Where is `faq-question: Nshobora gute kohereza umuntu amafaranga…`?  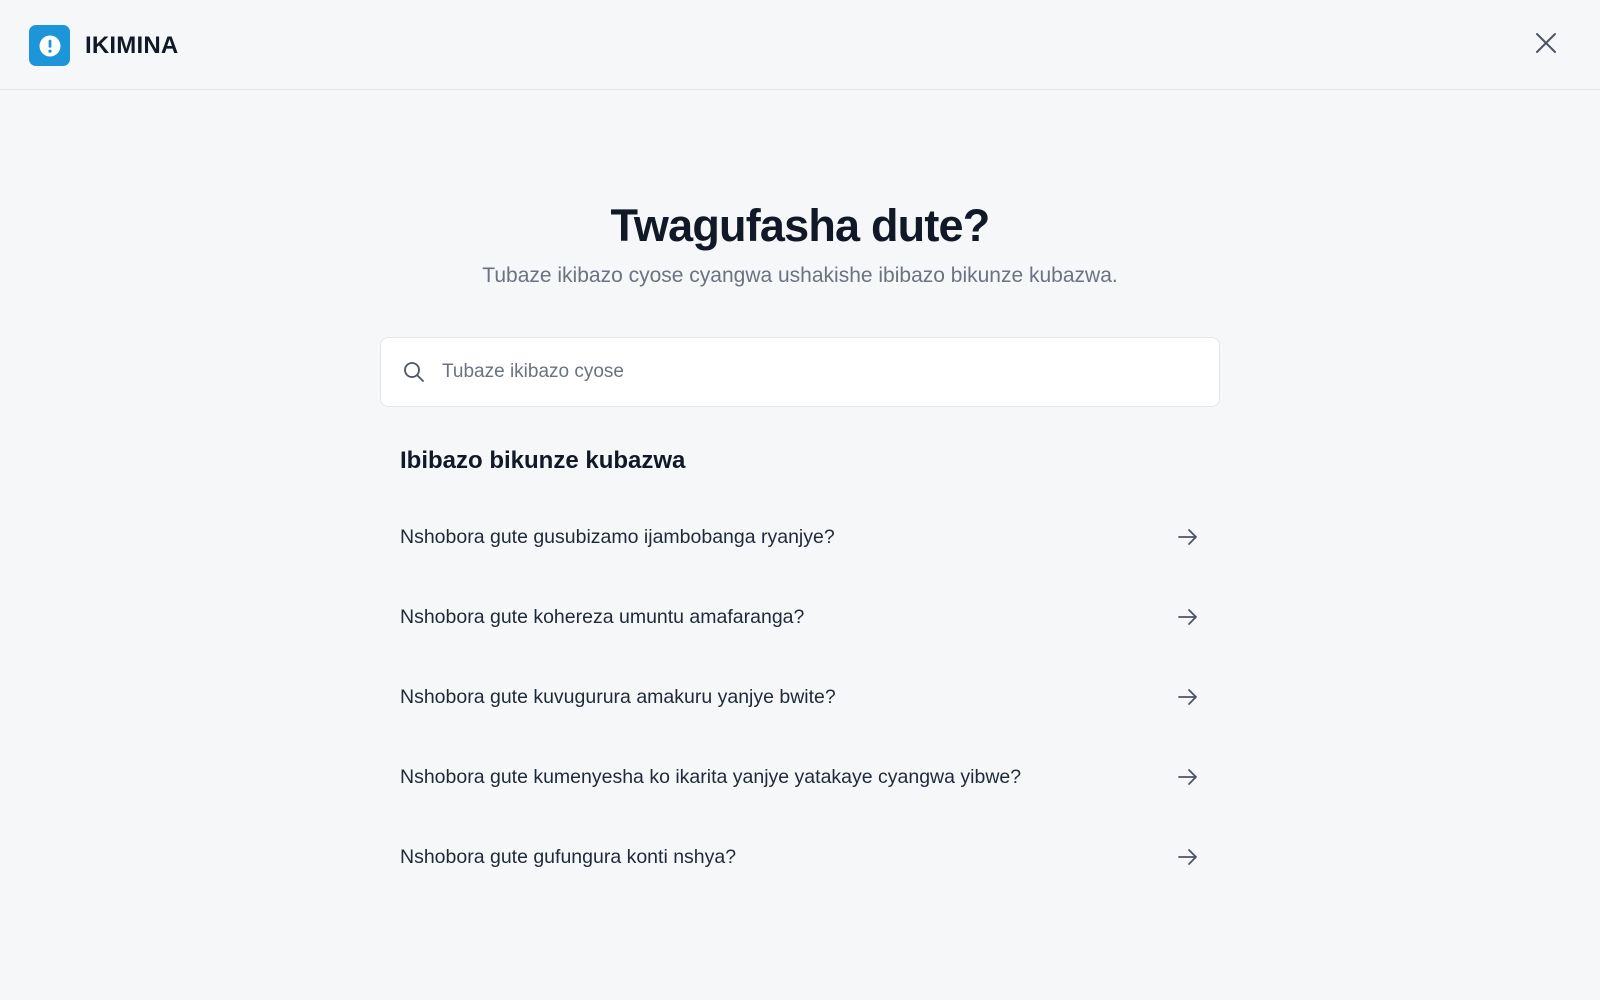 faq-question: Nshobora gute kohereza umuntu amafaranga… is located at coordinates (602, 616).